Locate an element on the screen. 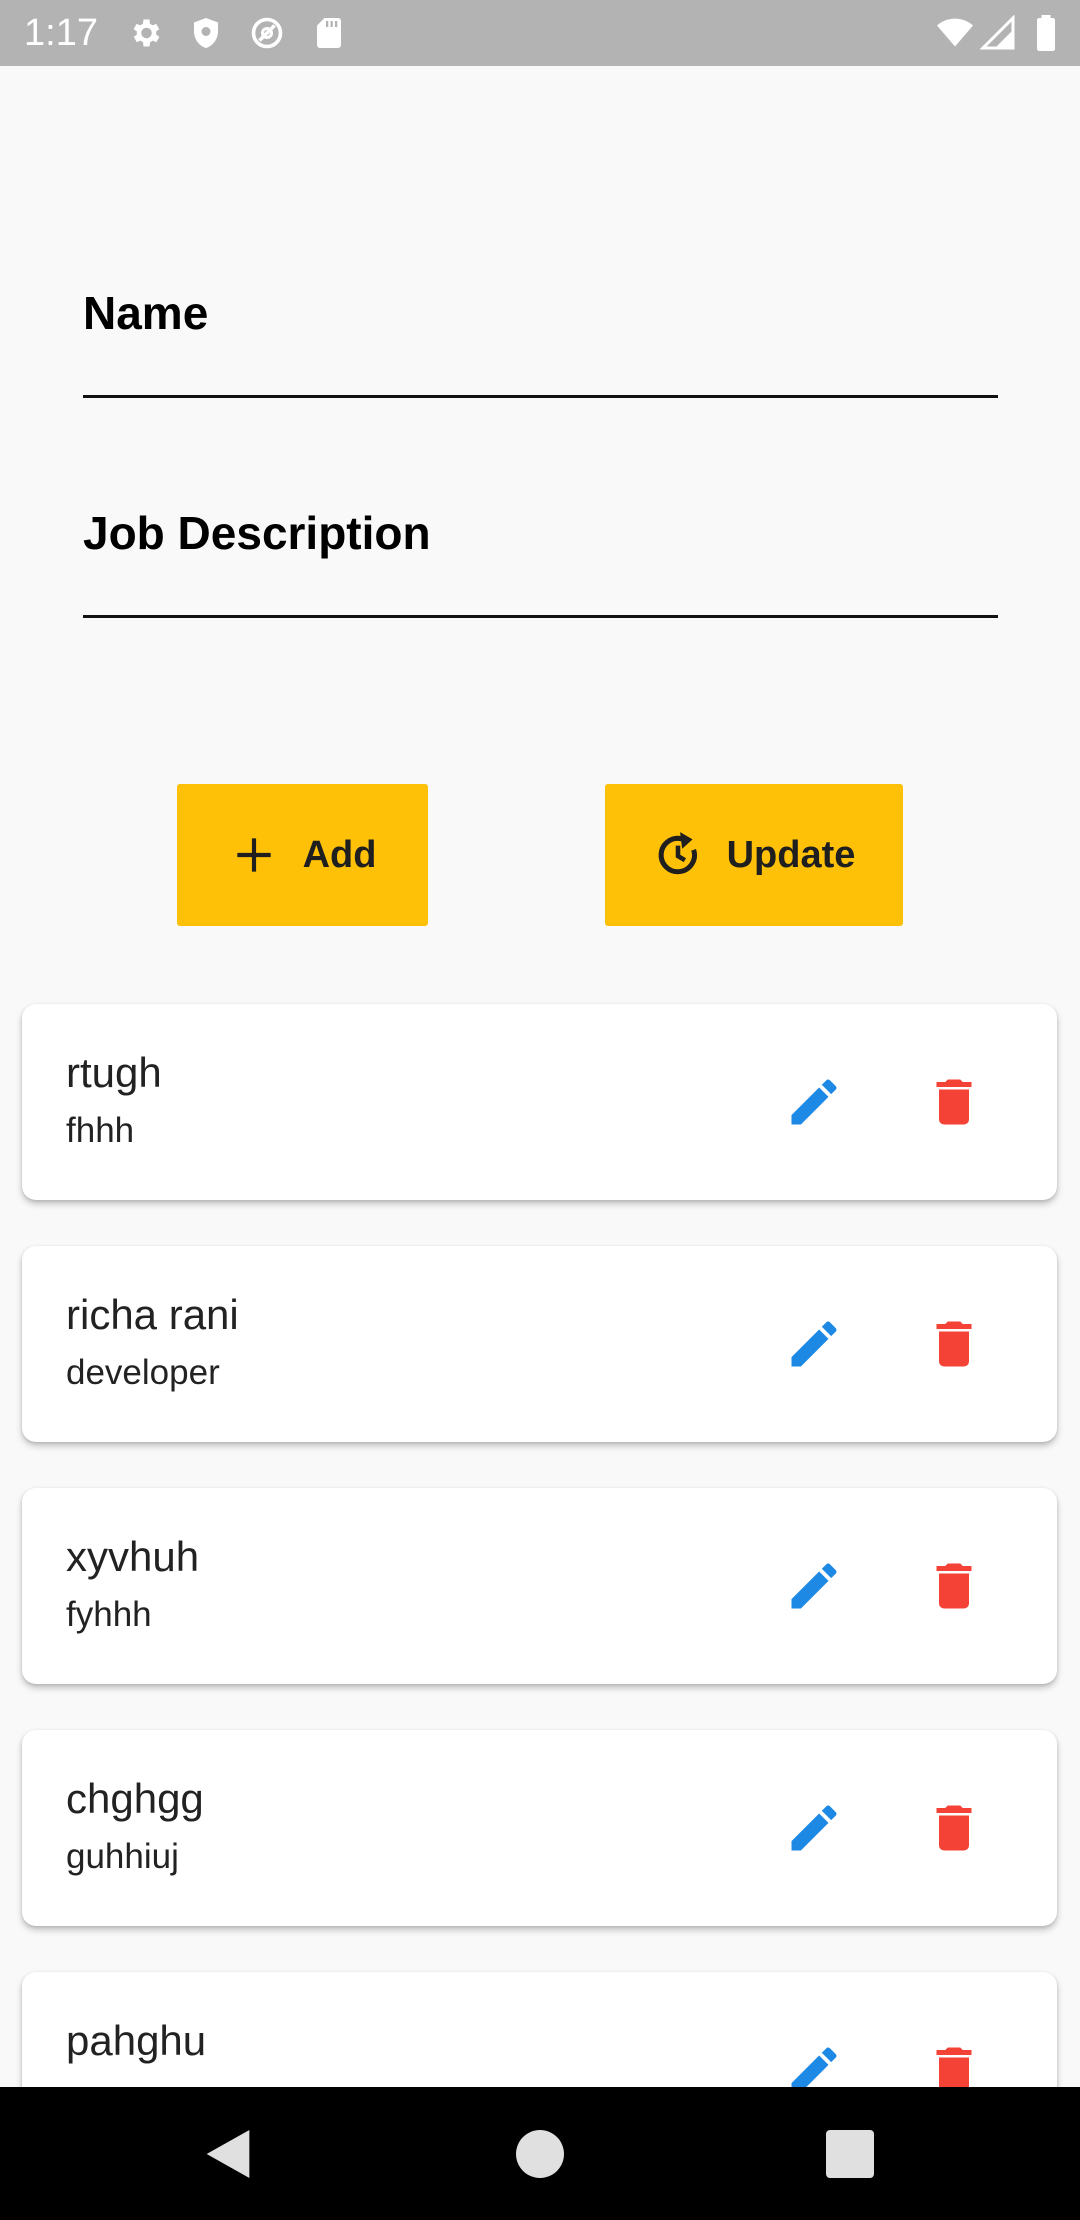  plus-icon is located at coordinates (254, 855).